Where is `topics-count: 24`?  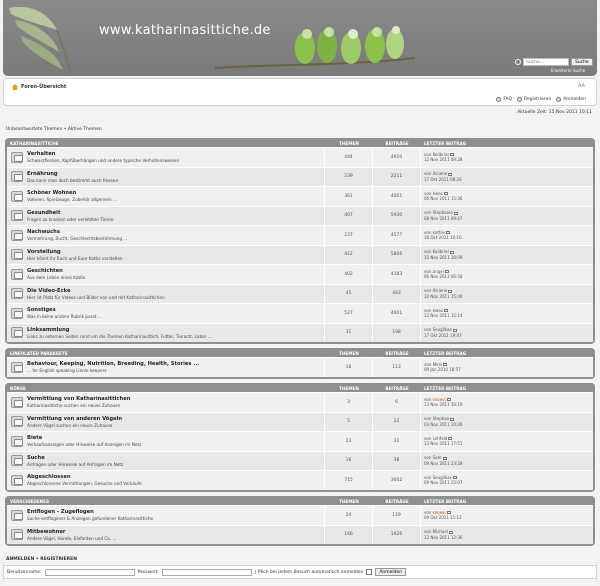 topics-count: 24 is located at coordinates (349, 515).